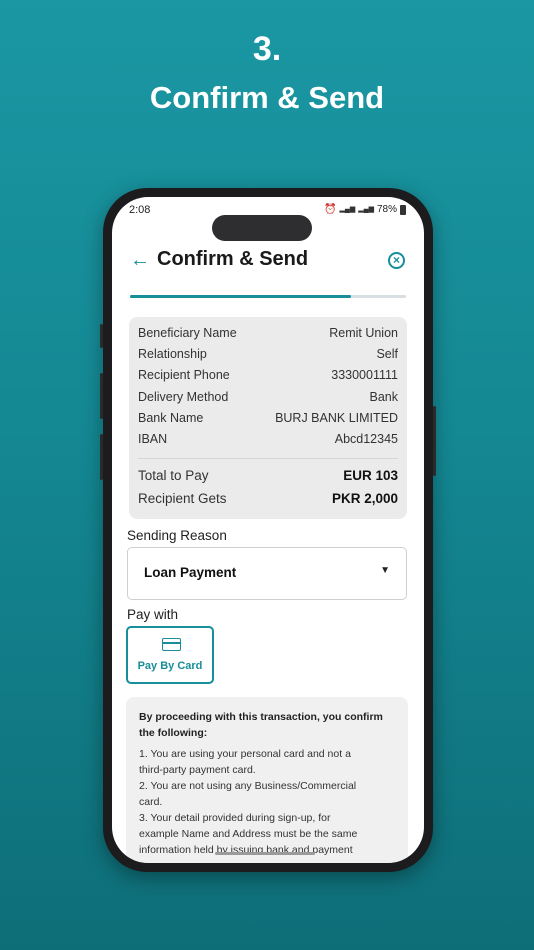 This screenshot has width=534, height=950. Describe the element at coordinates (190, 572) in the screenshot. I see `sending-reason-value: Loan Payment` at that location.